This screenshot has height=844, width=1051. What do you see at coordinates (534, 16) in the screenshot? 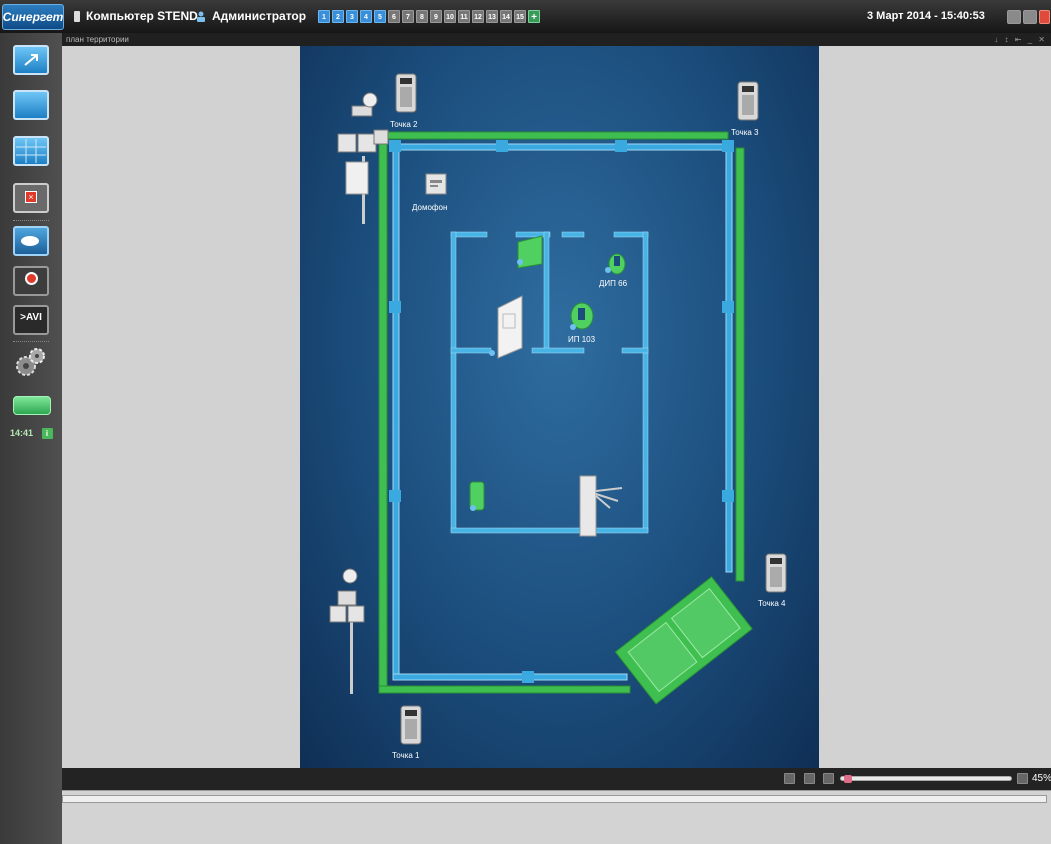
I see `add-page-button: +` at bounding box center [534, 16].